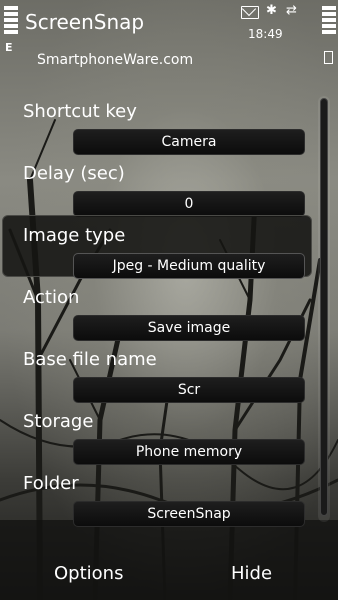  I want to click on setting-action: Action Save image, so click(169, 308).